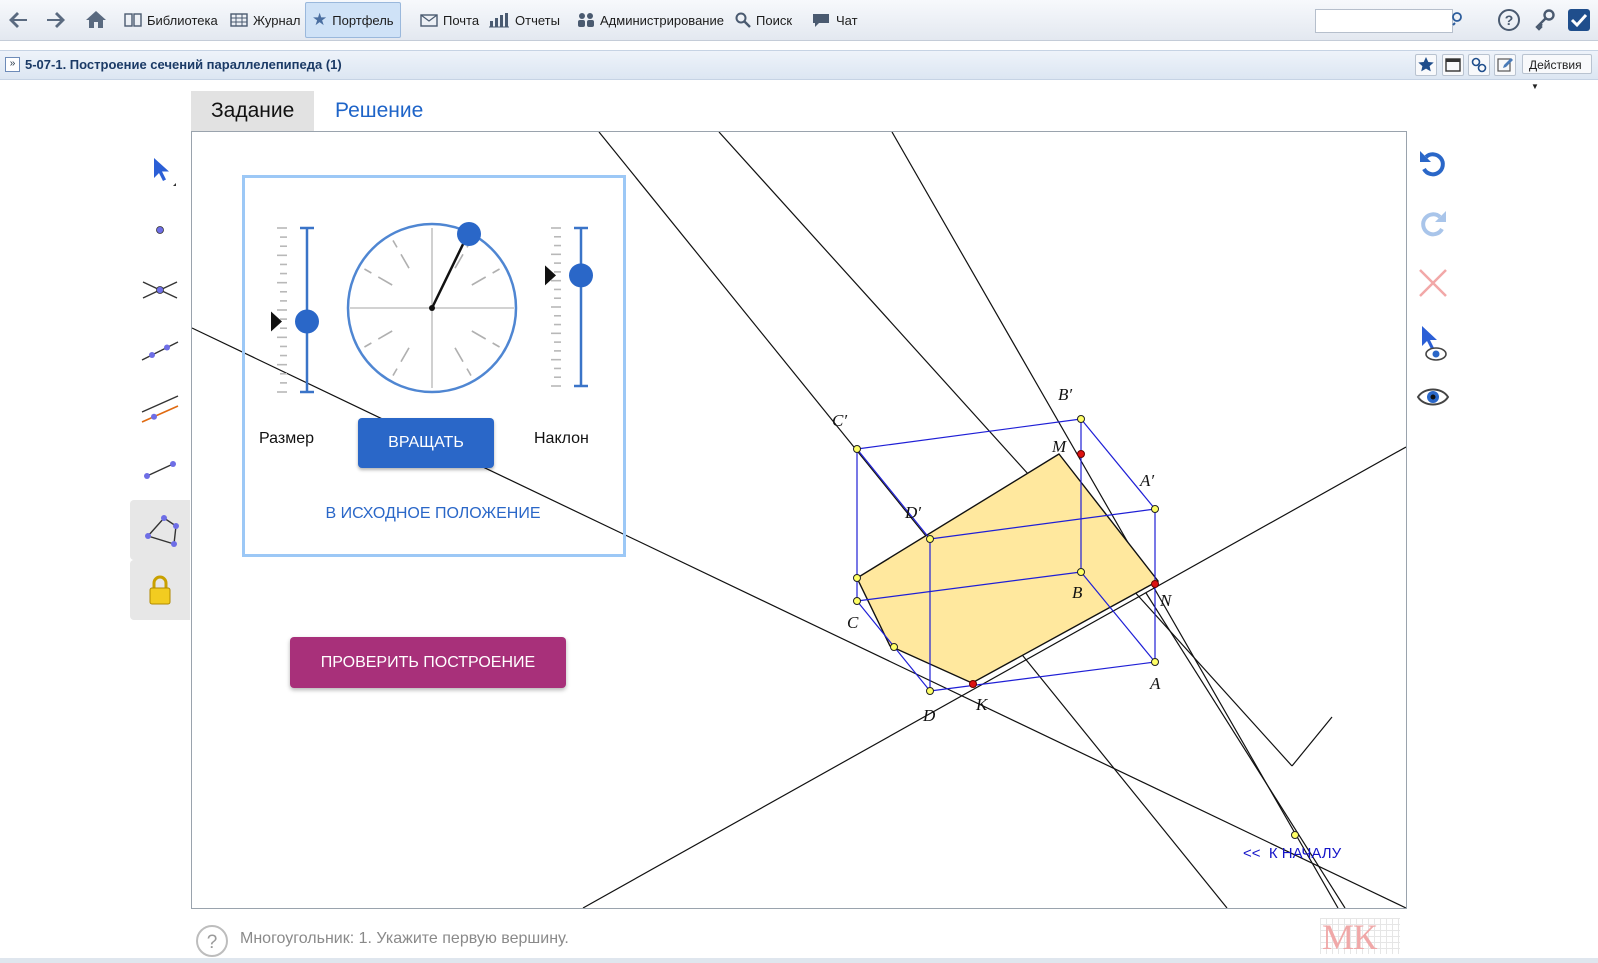 This screenshot has height=963, width=1598. What do you see at coordinates (1155, 584) in the screenshot?
I see `point-N` at bounding box center [1155, 584].